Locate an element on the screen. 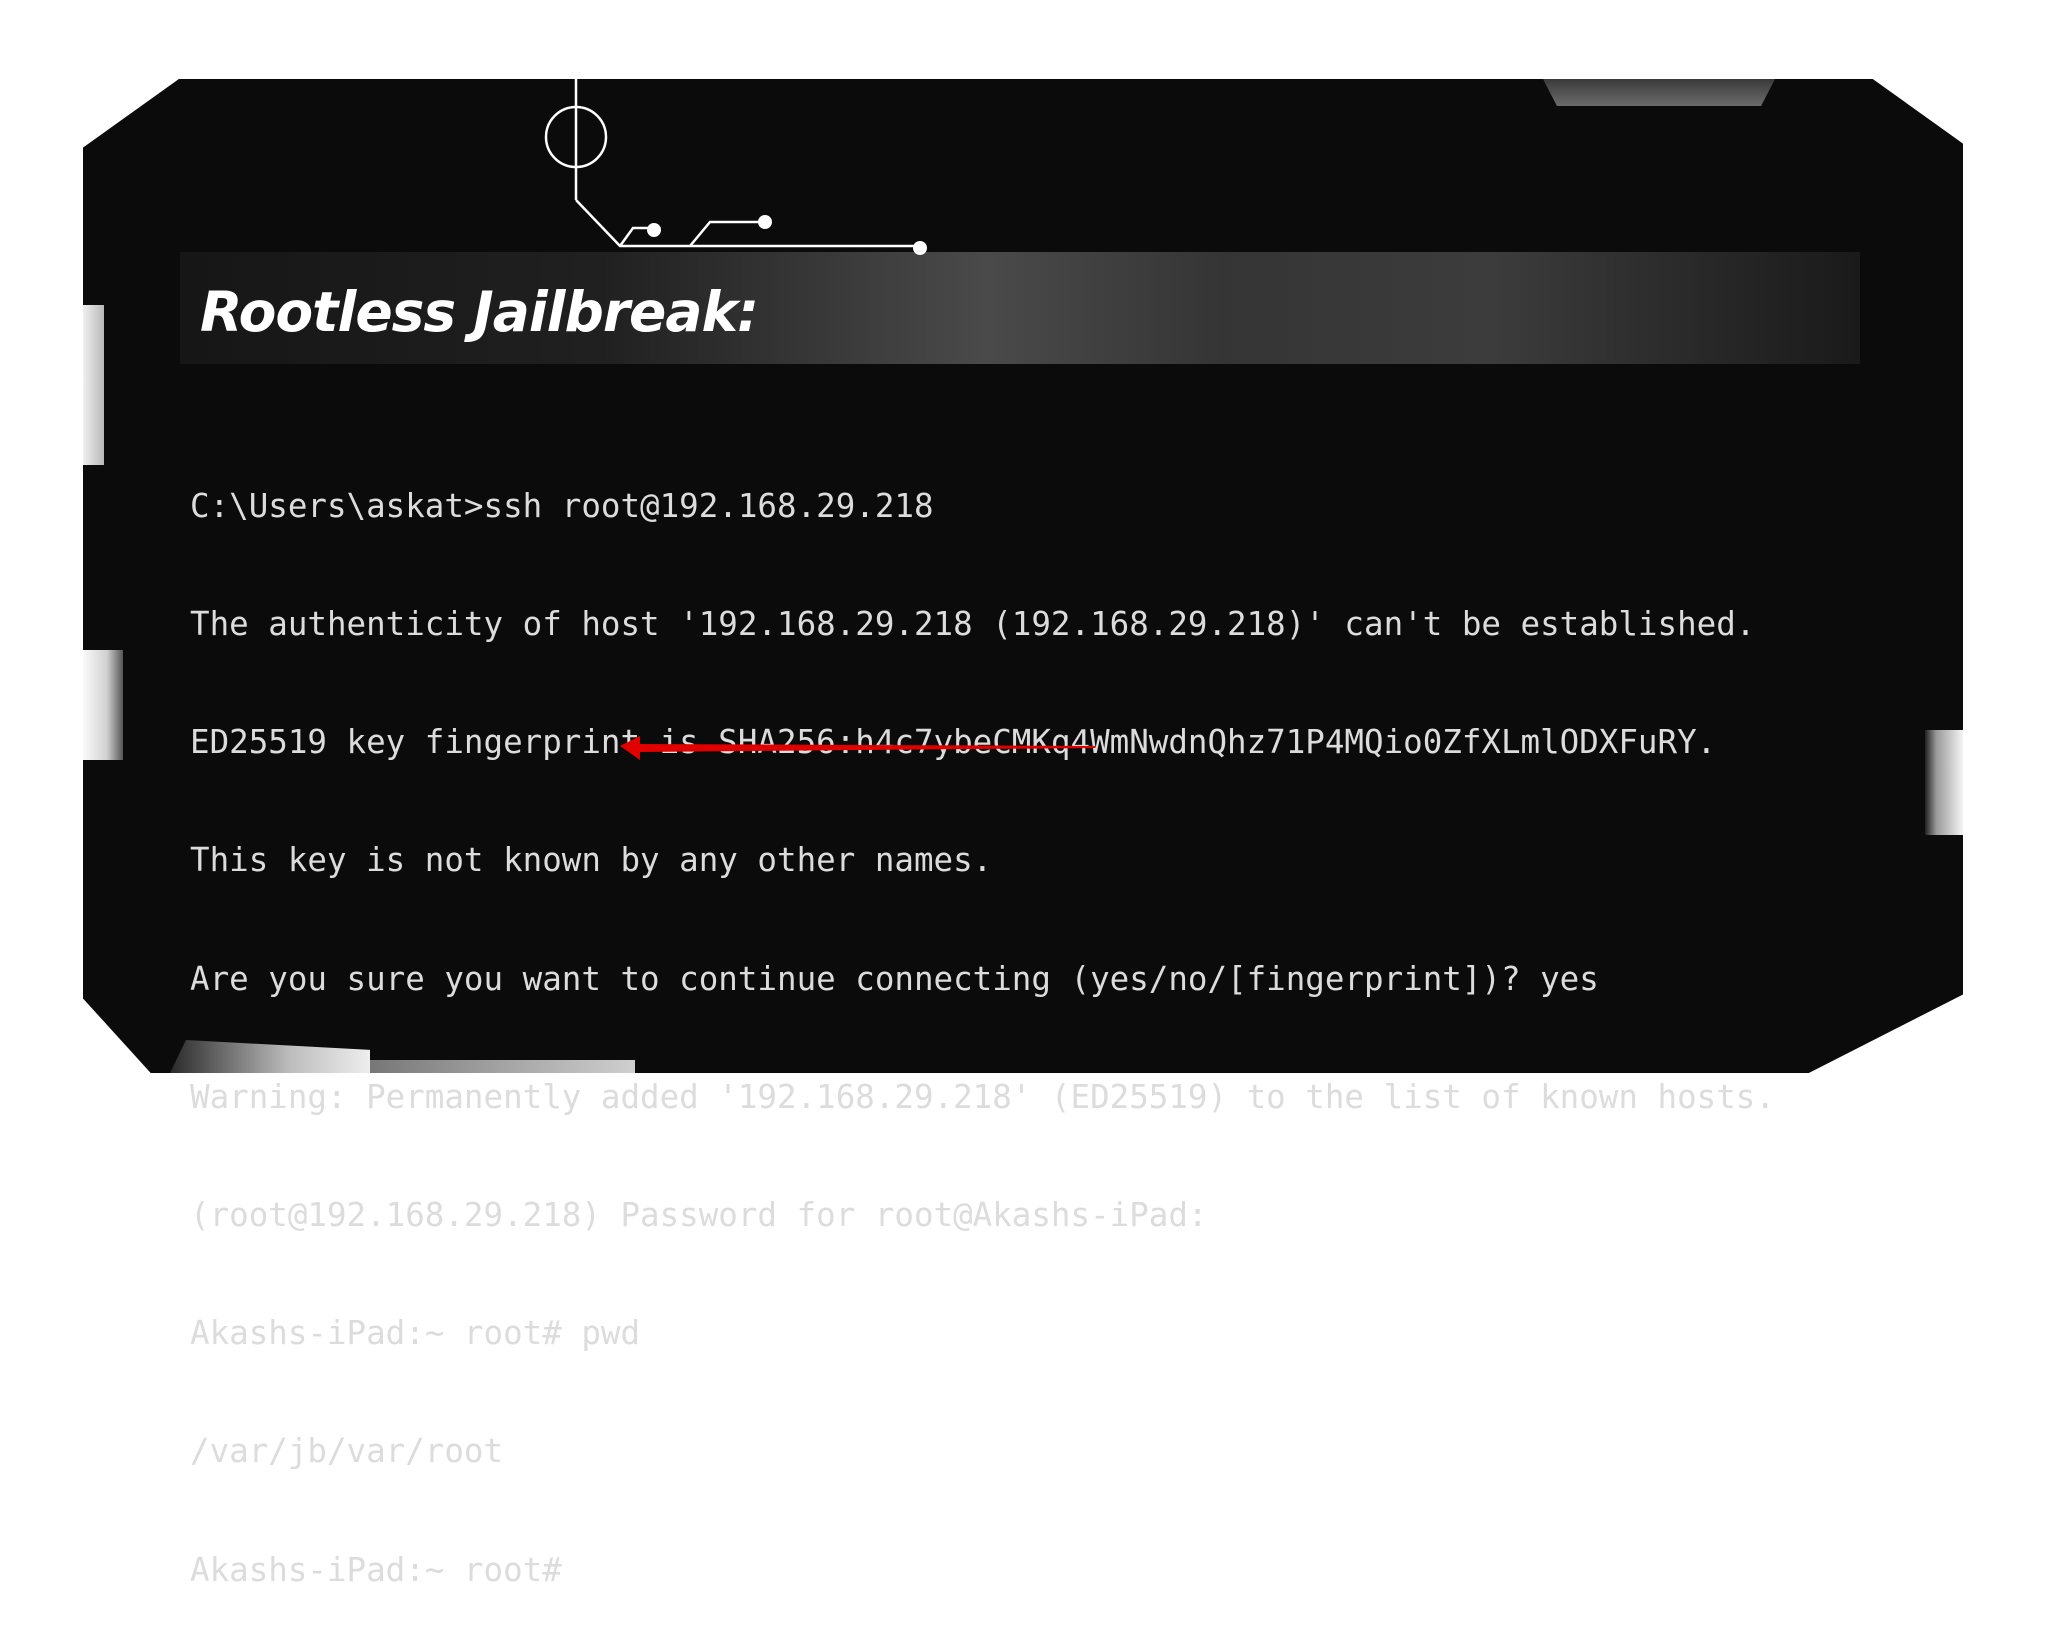 The height and width of the screenshot is (1629, 2048). red-arrow-left-icon is located at coordinates (857, 748).